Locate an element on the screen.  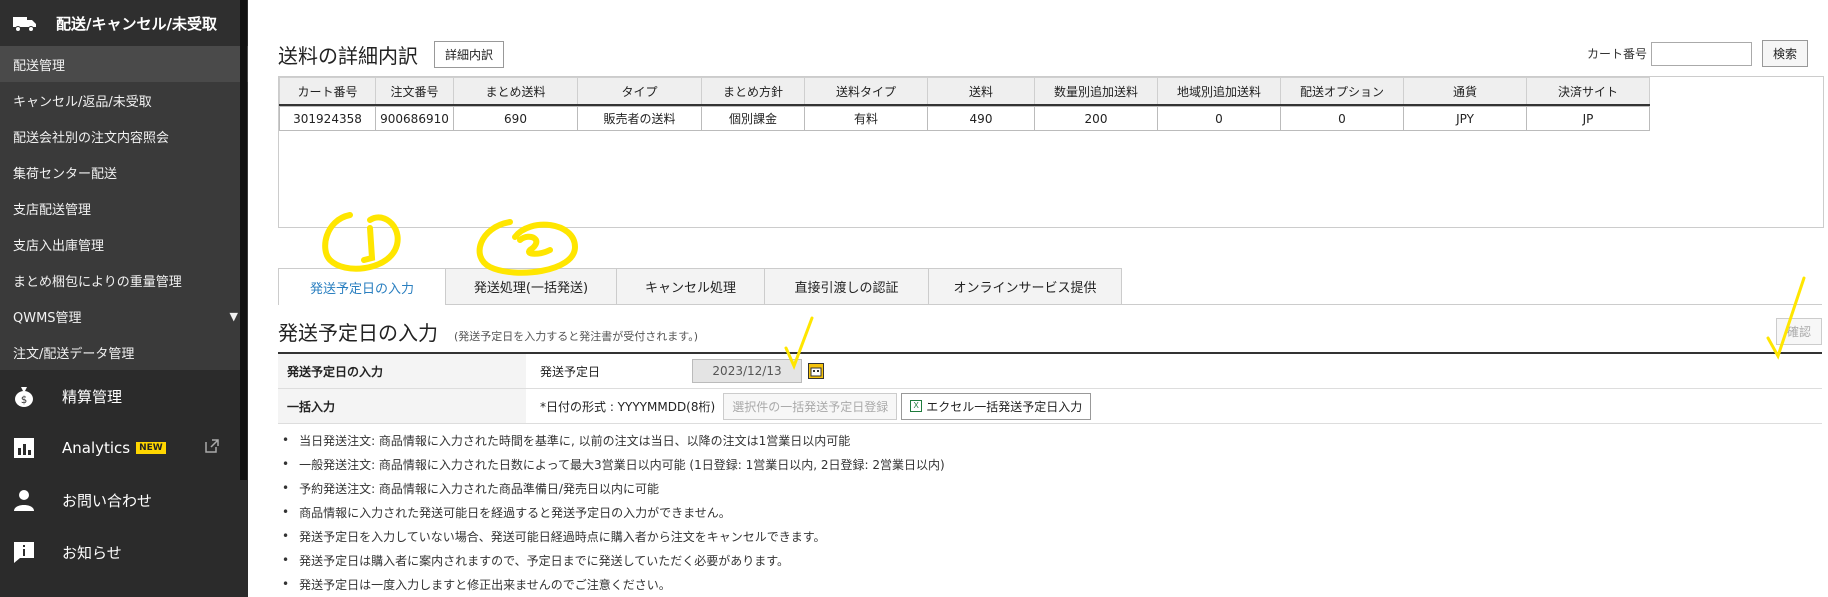
header: 送料の詳細内訳 詳細内訳 is located at coordinates (391, 54).